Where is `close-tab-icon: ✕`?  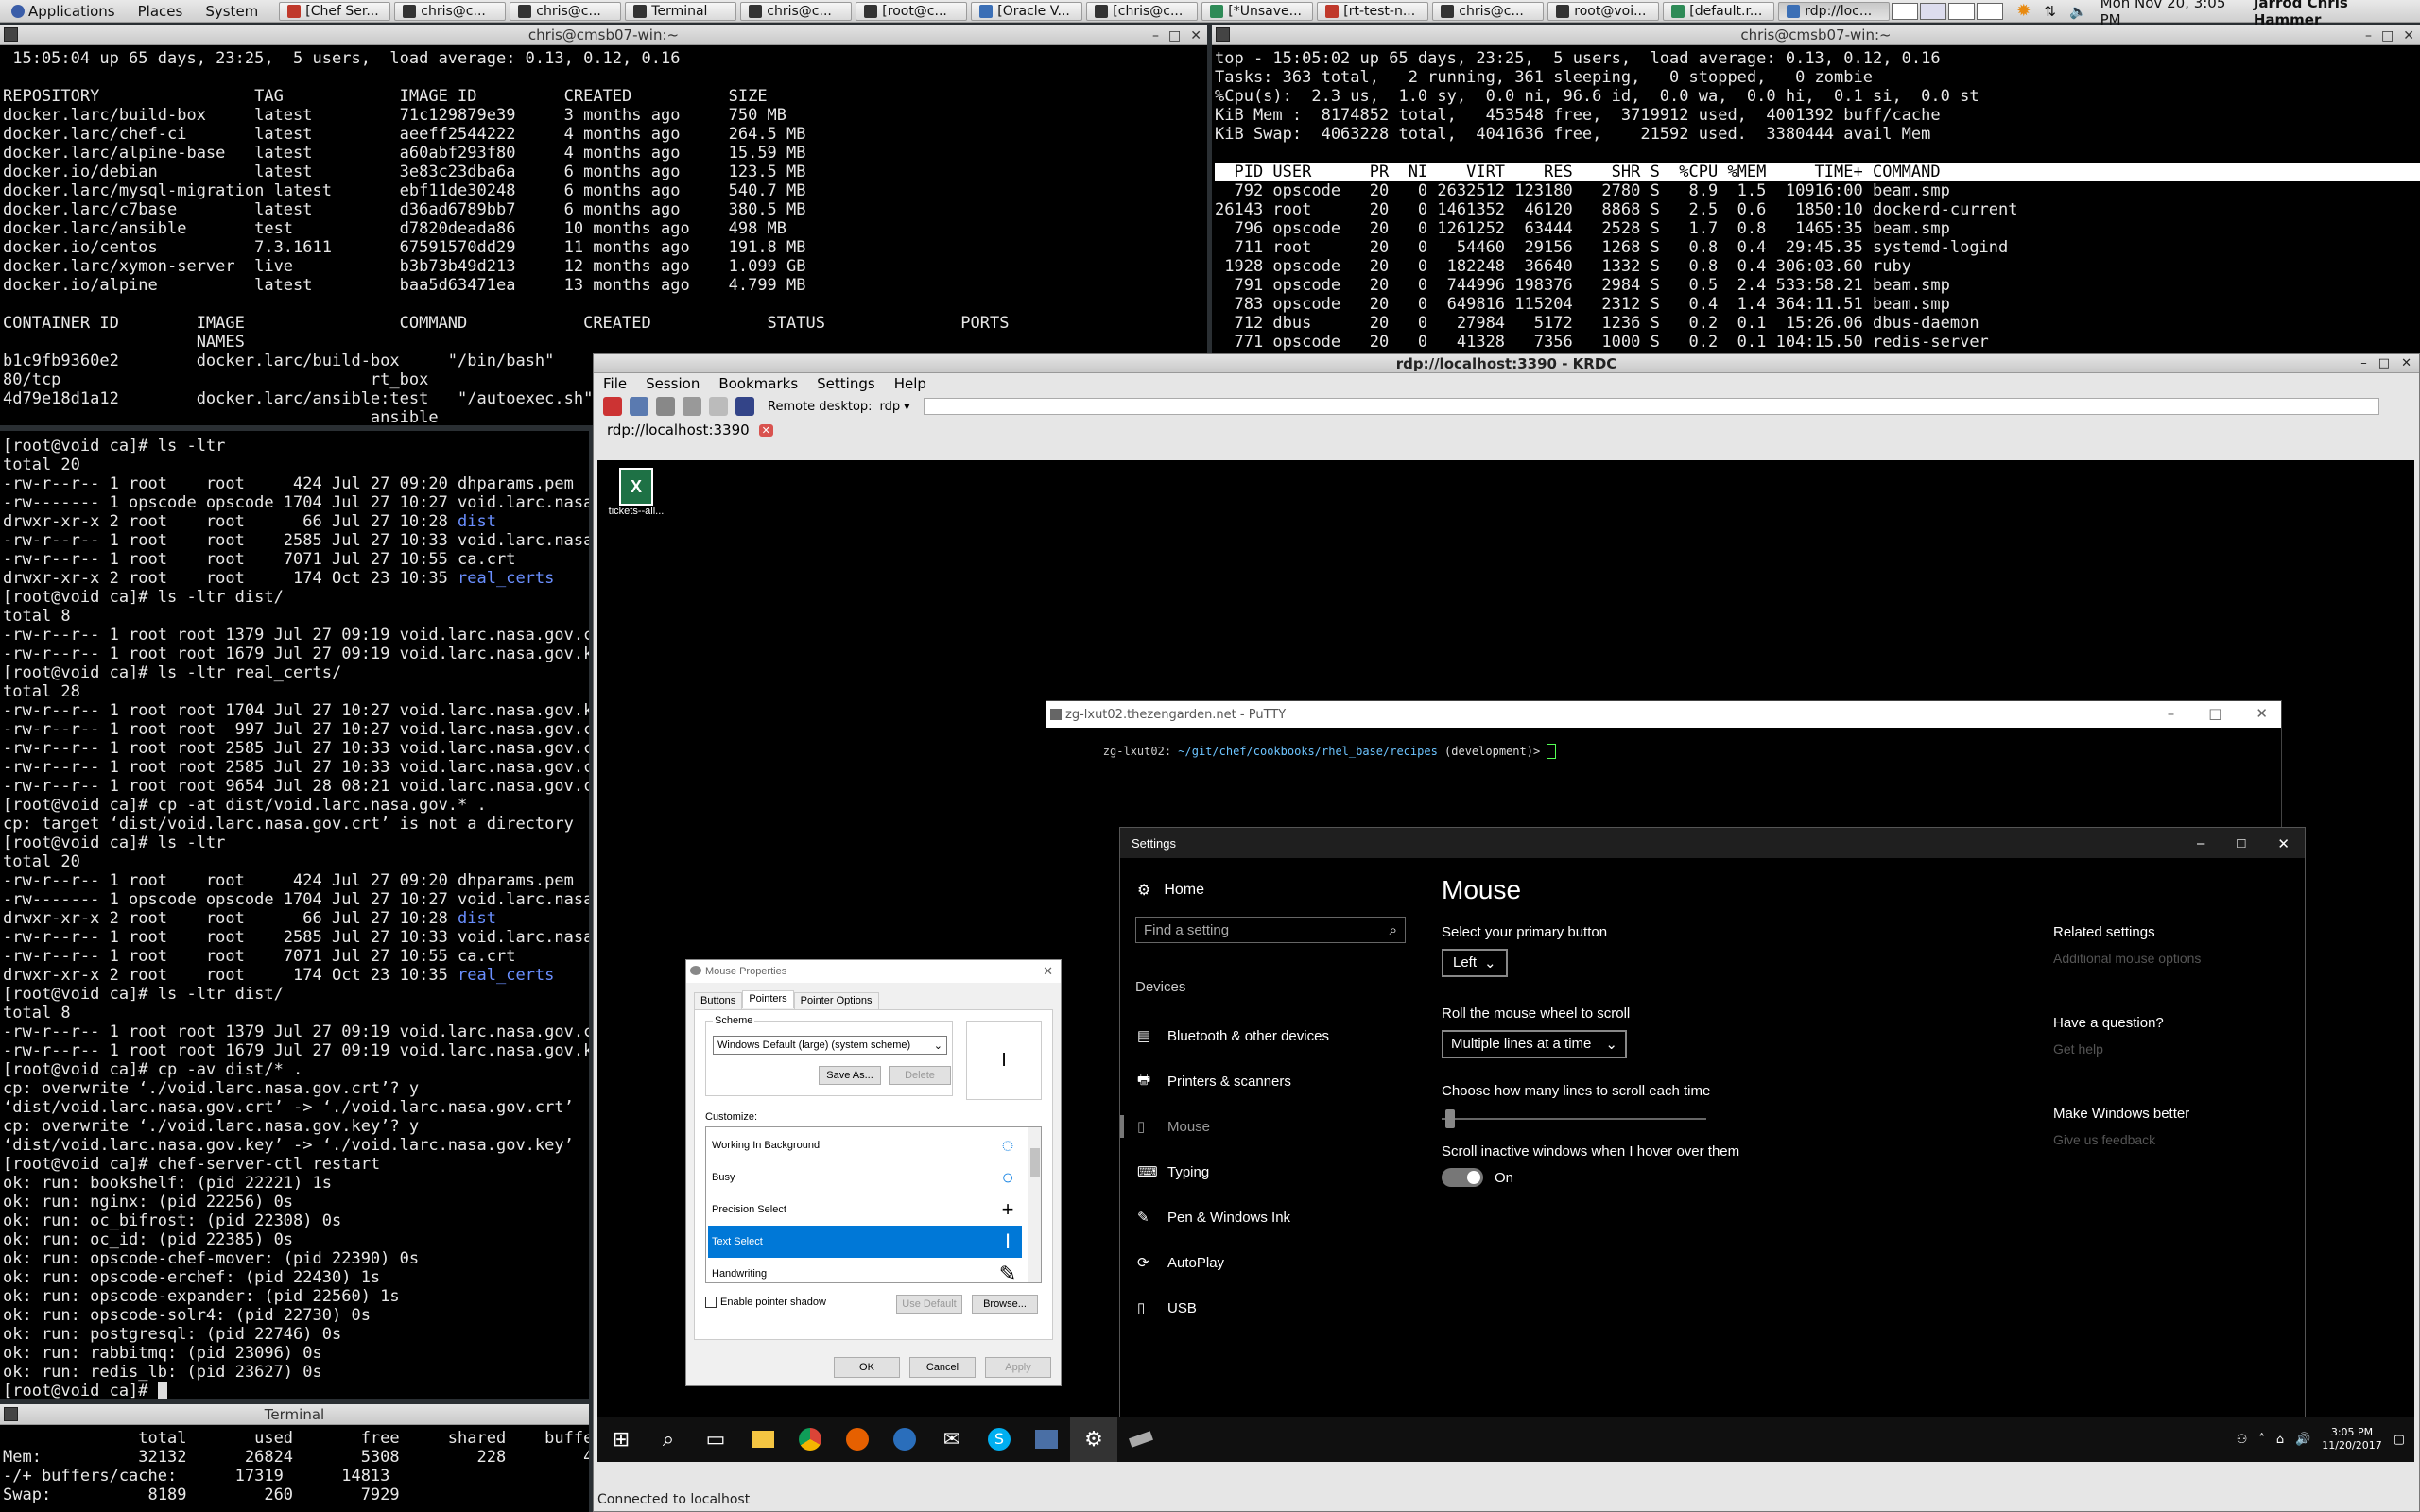 close-tab-icon: ✕ is located at coordinates (765, 430).